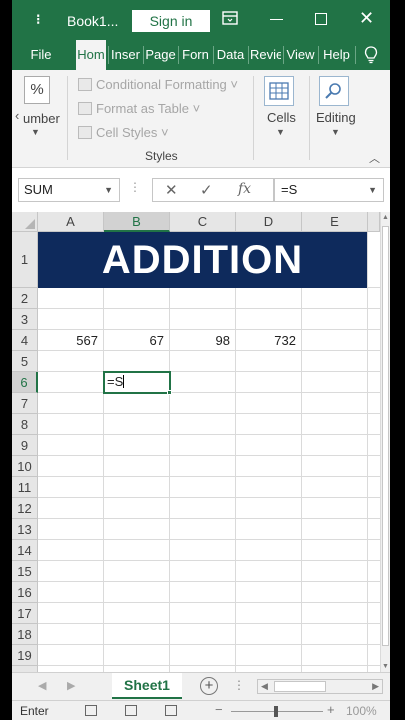 Image resolution: width=405 pixels, height=720 pixels. Describe the element at coordinates (42, 685) in the screenshot. I see `previous-sheet-icon: ◀` at that location.